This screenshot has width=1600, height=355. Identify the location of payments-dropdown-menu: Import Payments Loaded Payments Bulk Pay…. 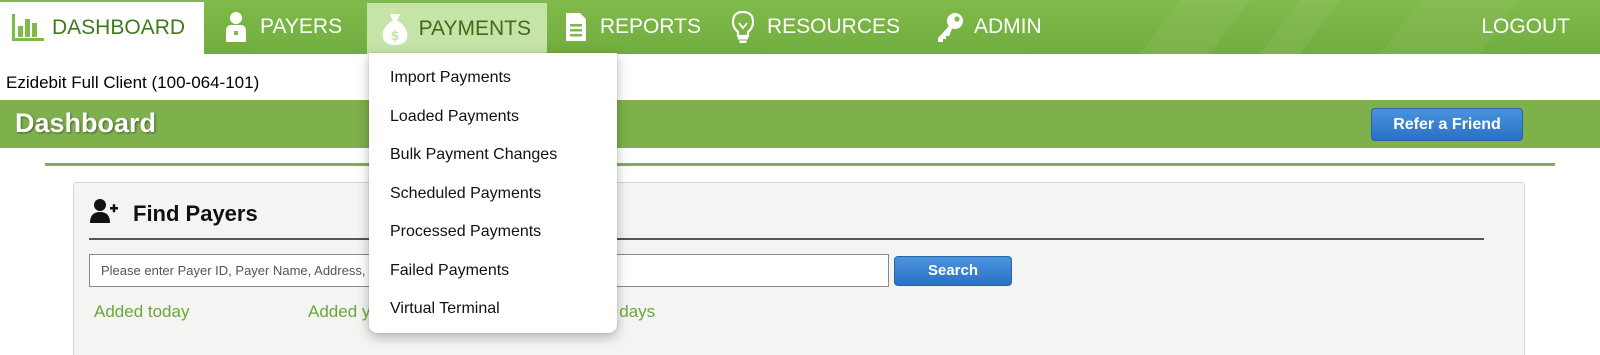
(493, 193).